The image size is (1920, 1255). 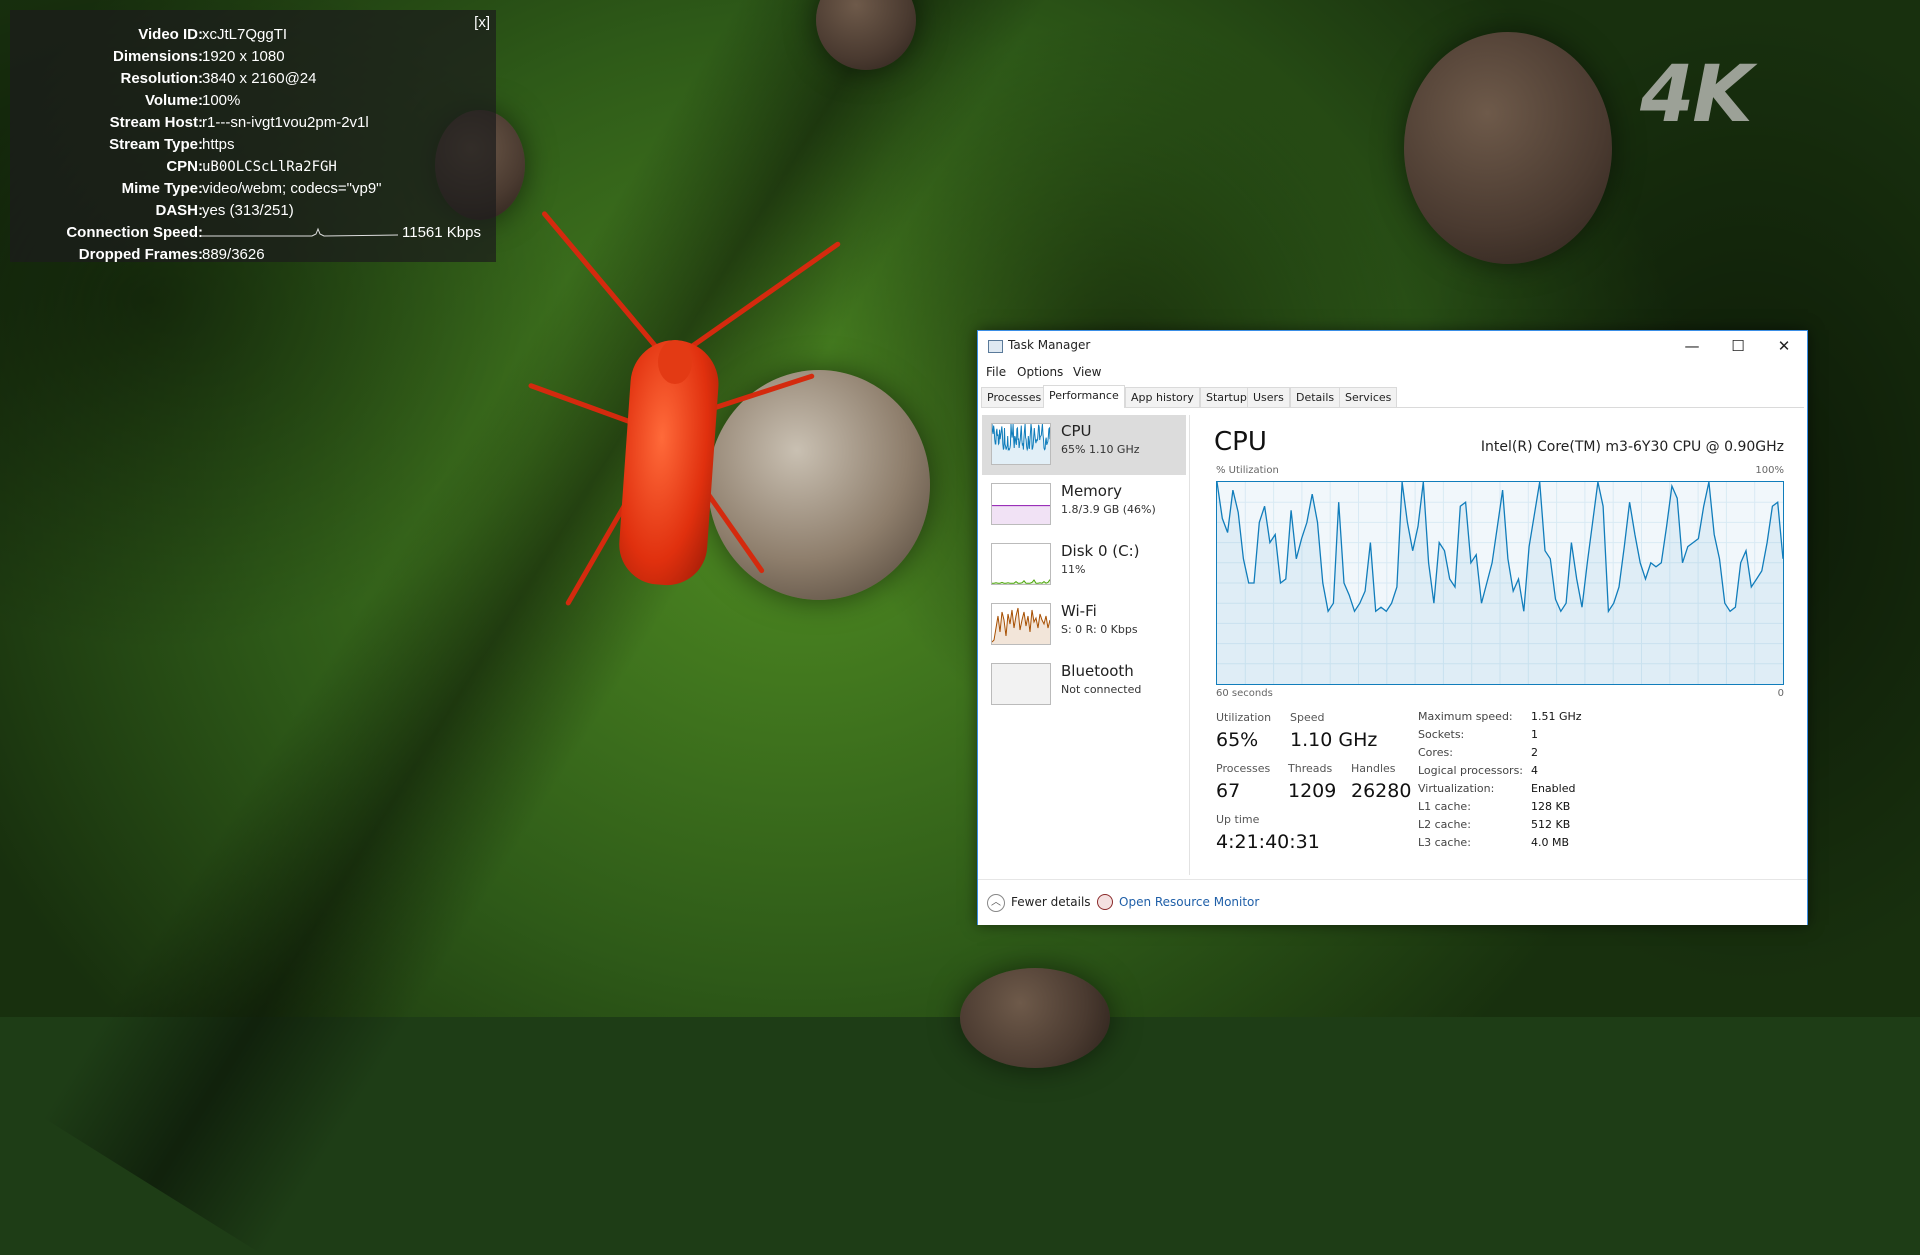 I want to click on bluetooth-thumbnail-graph, so click(x=1021, y=684).